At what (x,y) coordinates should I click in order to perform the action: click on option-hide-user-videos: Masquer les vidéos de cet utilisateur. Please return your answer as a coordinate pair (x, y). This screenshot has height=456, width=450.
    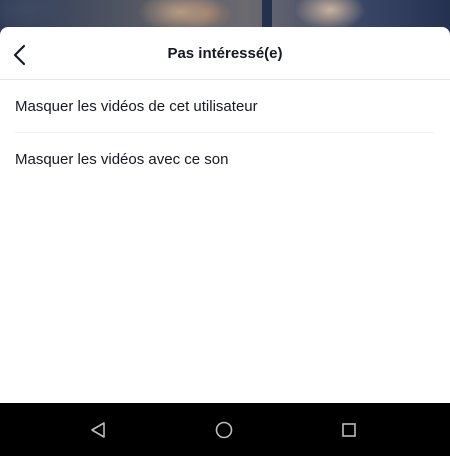
    Looking at the image, I should click on (225, 106).